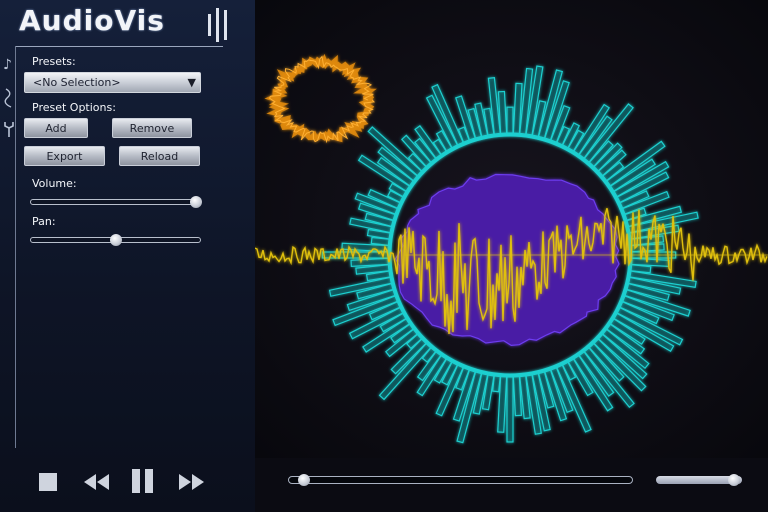 Image resolution: width=768 pixels, height=512 pixels. Describe the element at coordinates (44, 221) in the screenshot. I see `pan-label: Pan:` at that location.